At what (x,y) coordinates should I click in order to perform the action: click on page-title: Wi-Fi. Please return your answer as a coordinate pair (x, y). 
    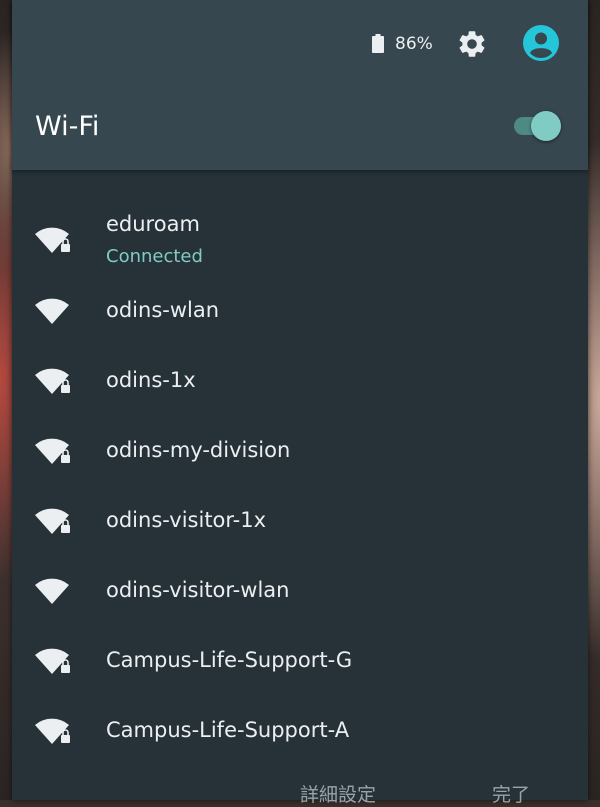
    Looking at the image, I should click on (67, 126).